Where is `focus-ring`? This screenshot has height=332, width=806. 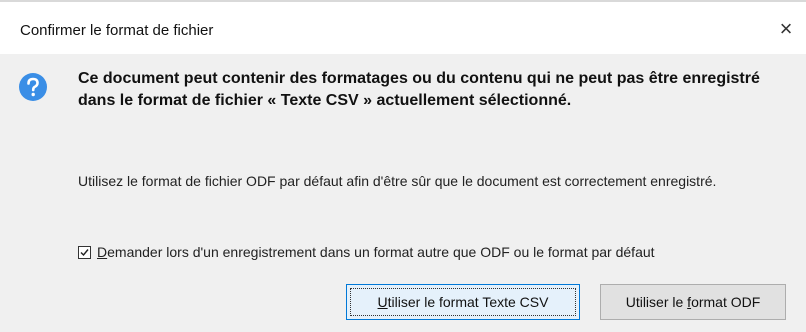 focus-ring is located at coordinates (463, 302).